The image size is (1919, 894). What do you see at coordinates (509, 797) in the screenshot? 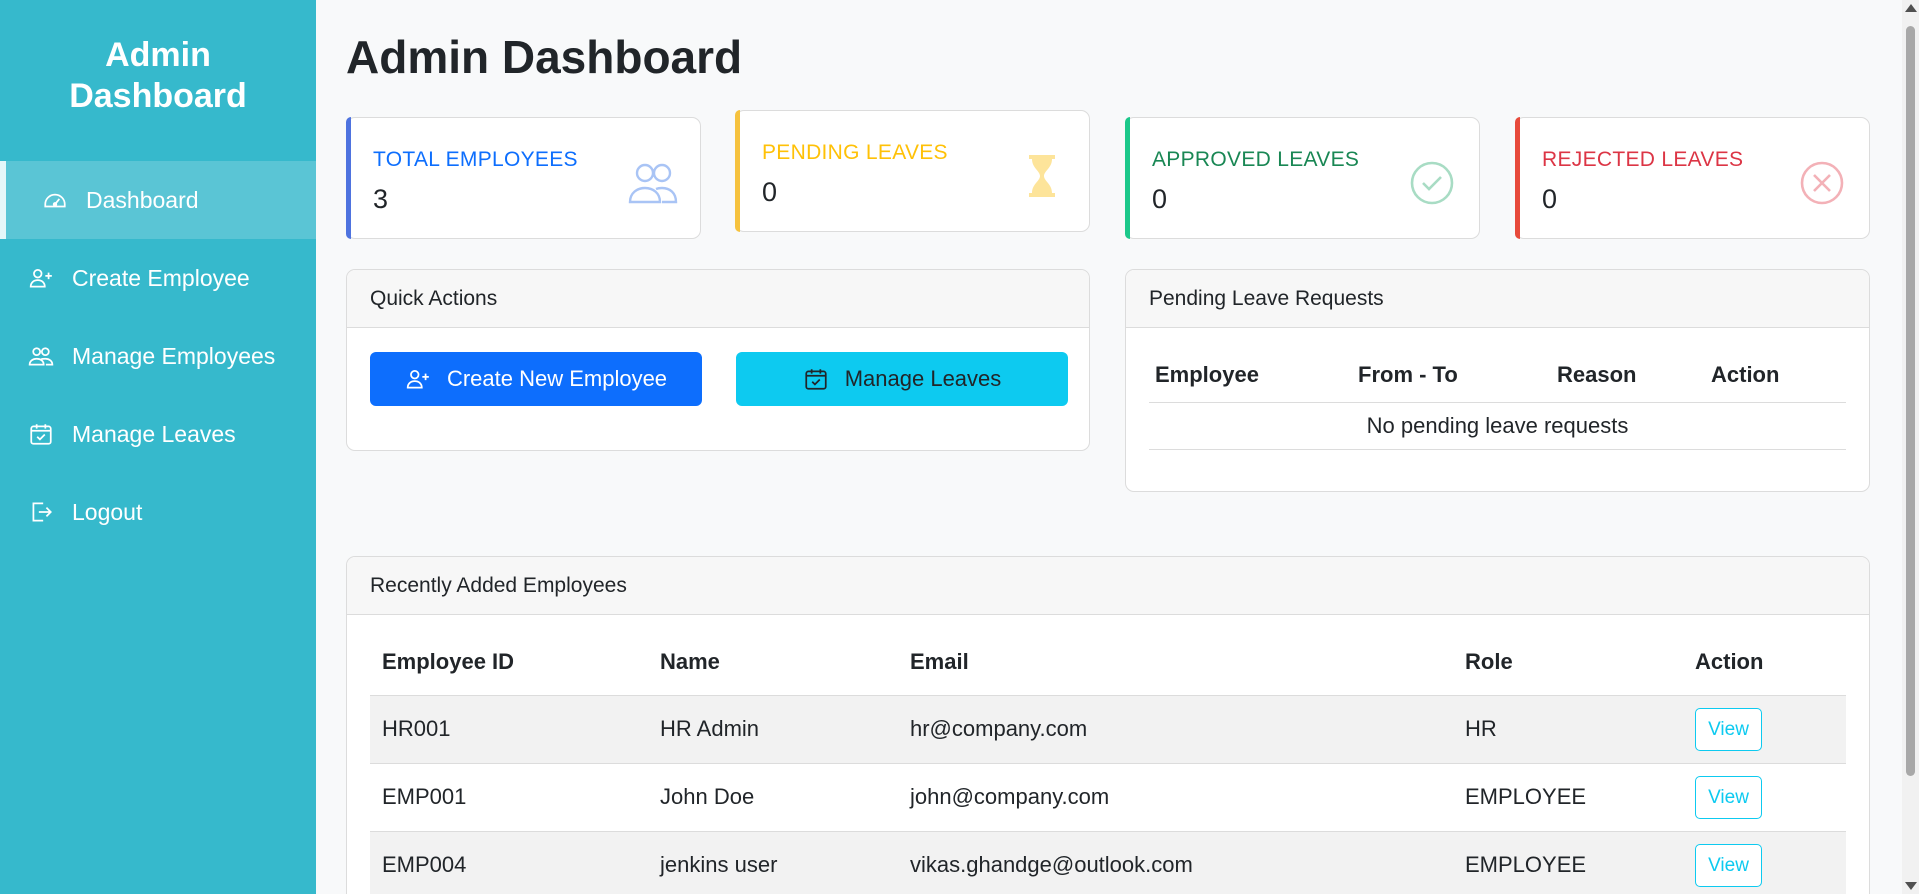
I see `employee-id-cell: EMP001` at bounding box center [509, 797].